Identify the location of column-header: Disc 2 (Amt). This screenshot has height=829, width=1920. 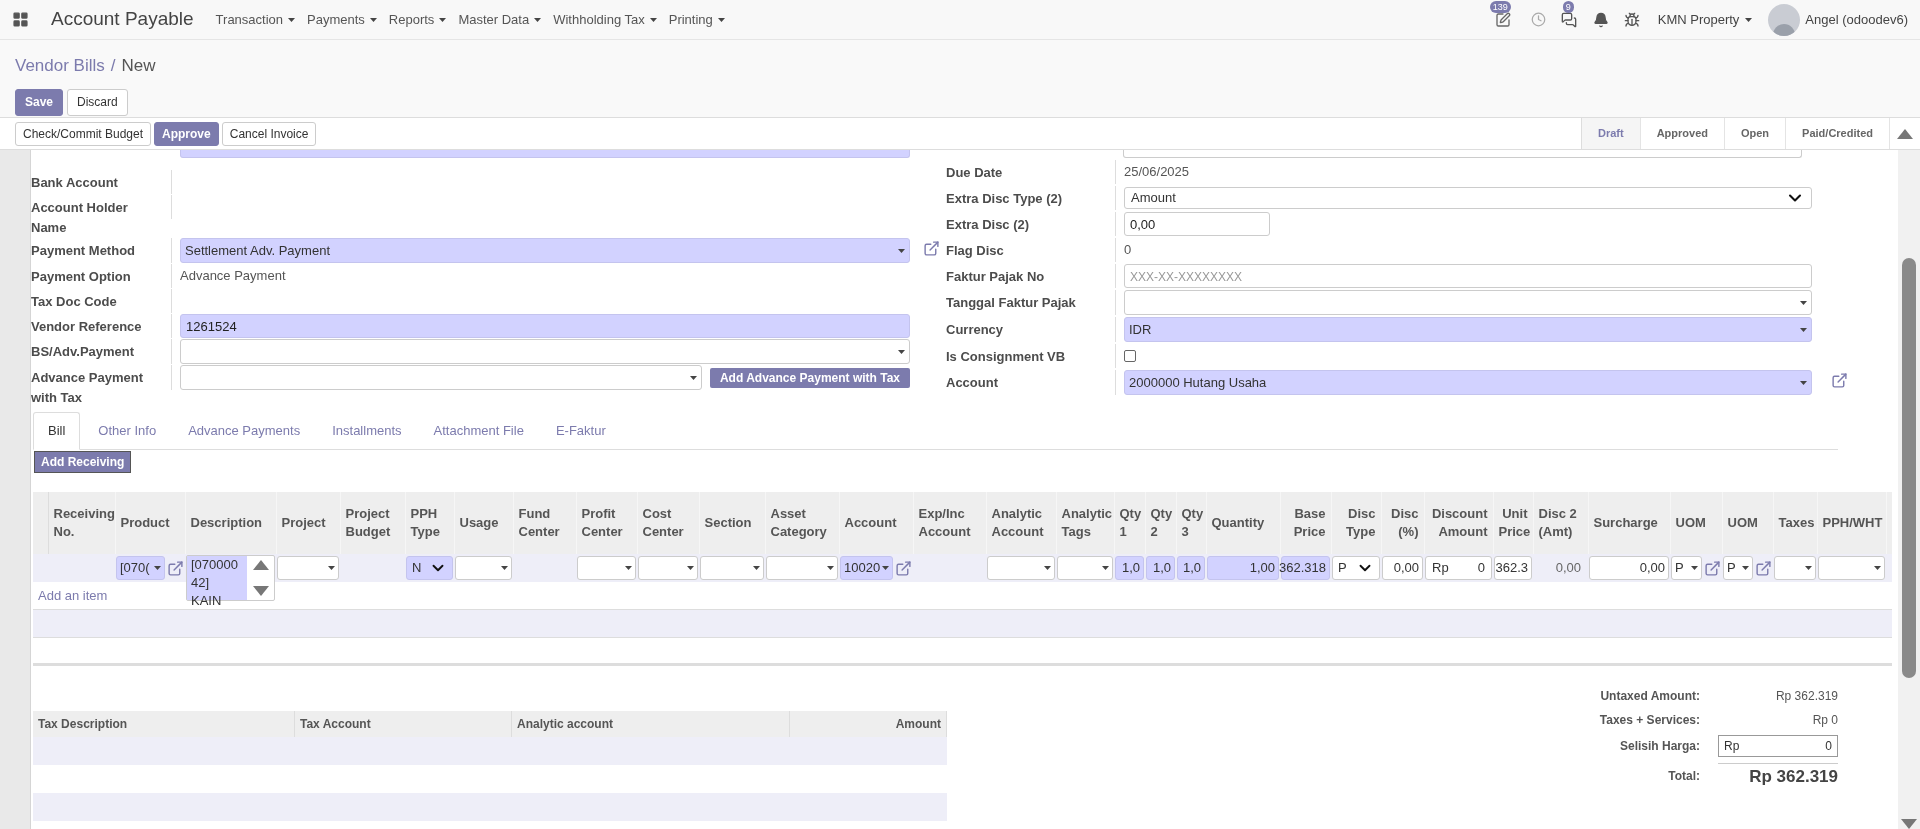
(1560, 523).